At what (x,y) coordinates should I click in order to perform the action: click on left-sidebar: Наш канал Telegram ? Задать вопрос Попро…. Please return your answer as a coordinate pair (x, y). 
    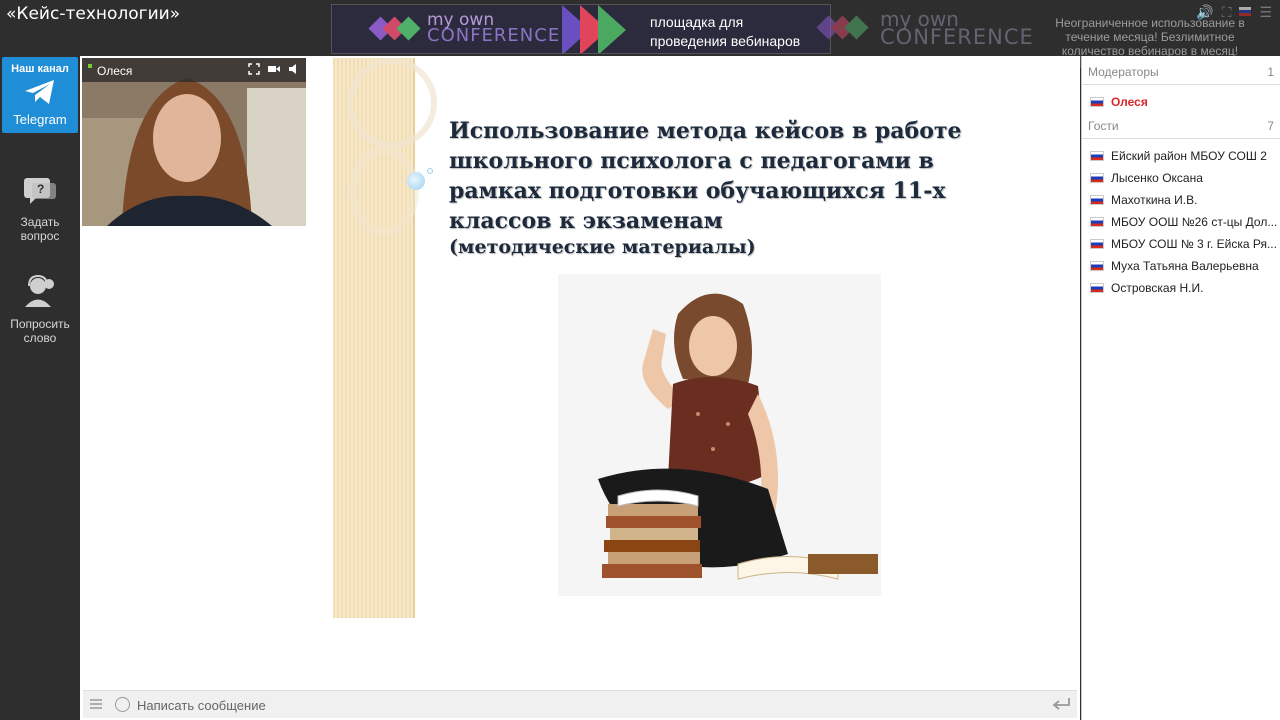
    Looking at the image, I should click on (40, 388).